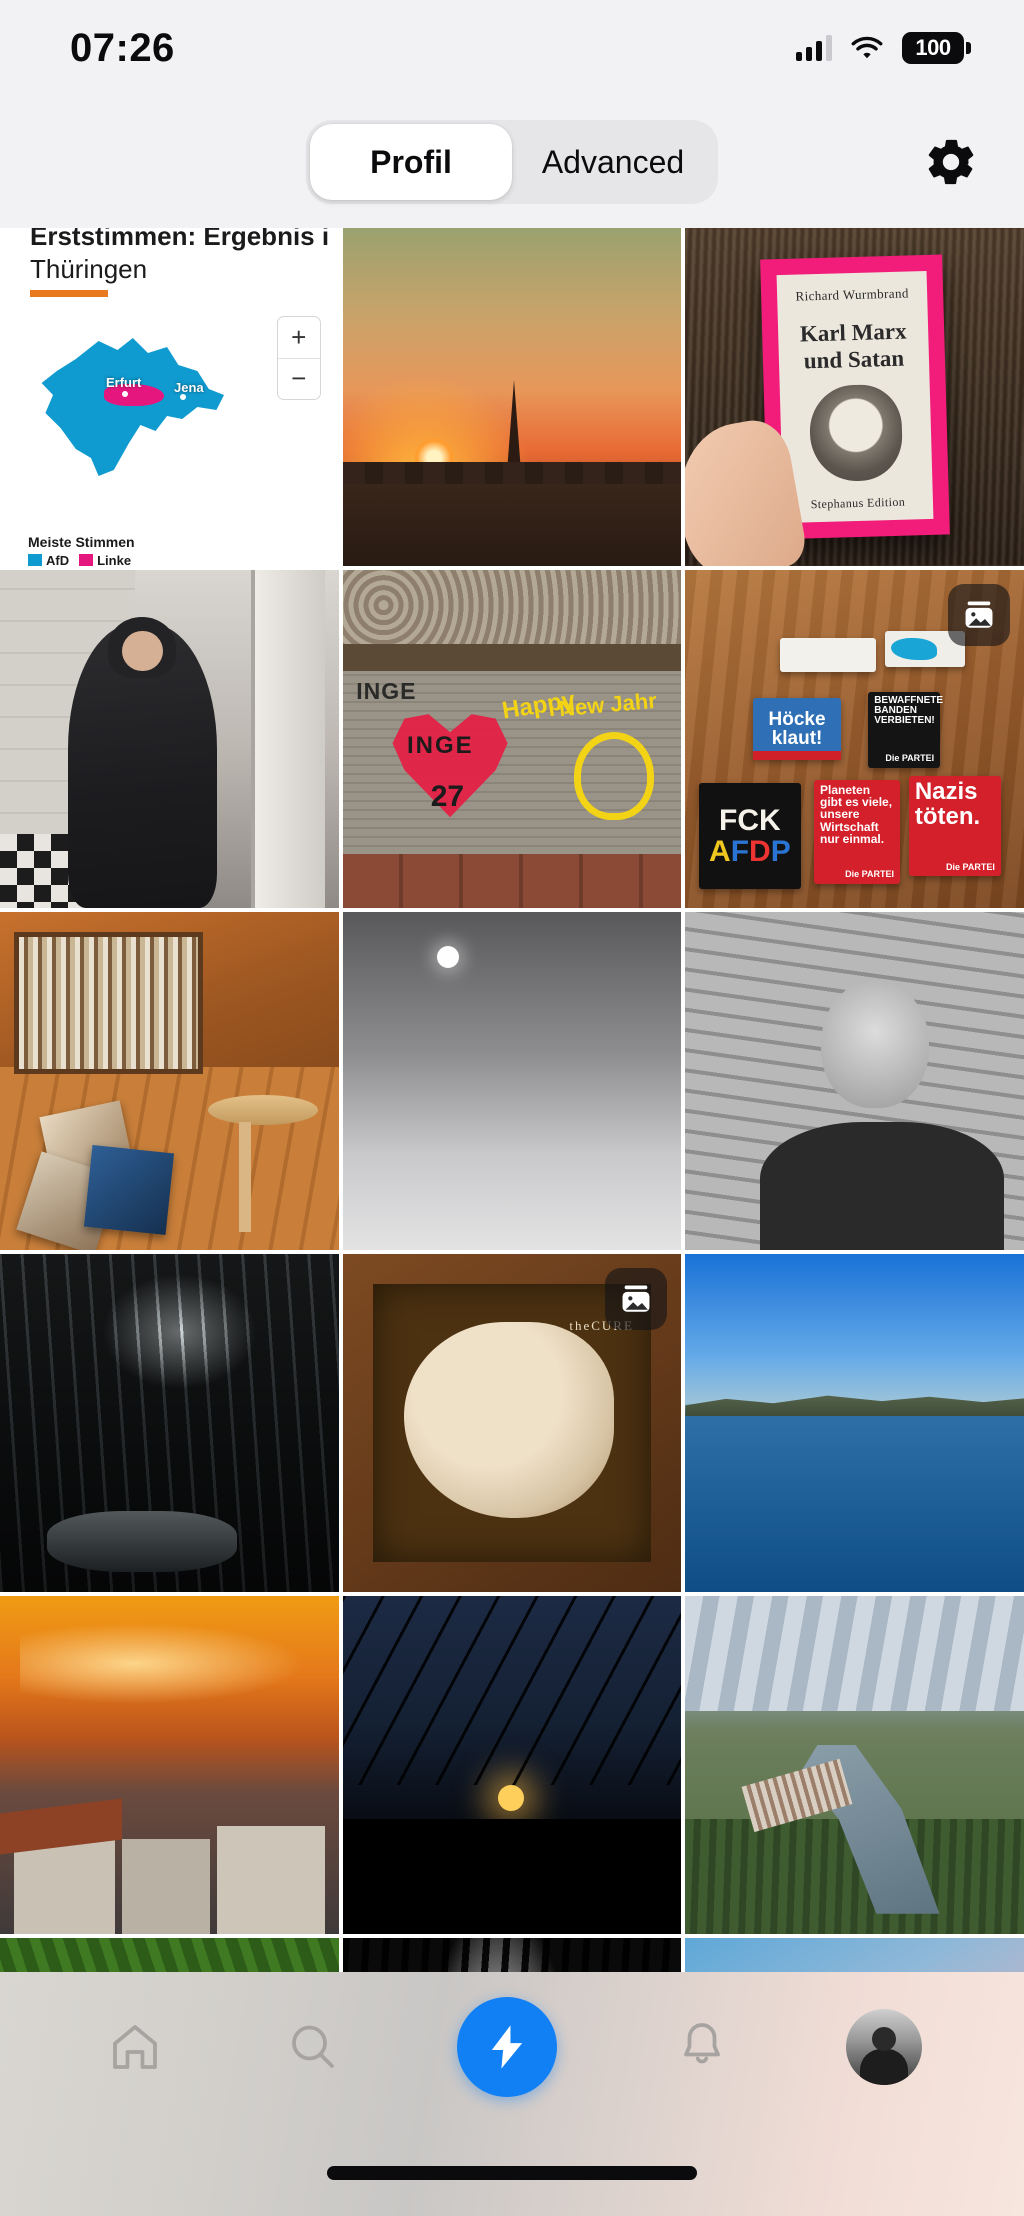  I want to click on settings-button, so click(951, 162).